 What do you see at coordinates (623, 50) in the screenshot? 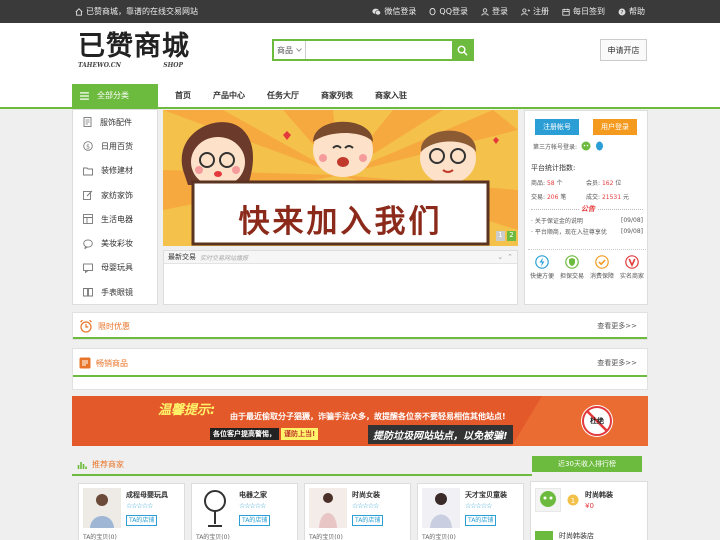
I see `open-shop-button: 申请开店` at bounding box center [623, 50].